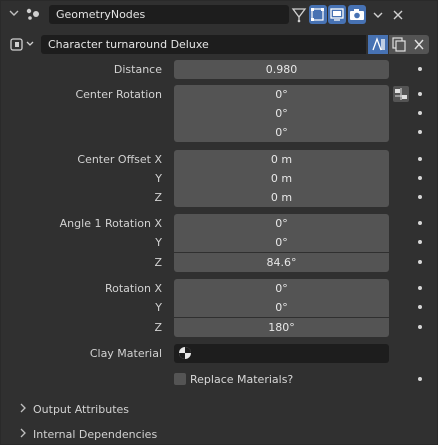  I want to click on angle1-rotation-y-label: Y, so click(158, 242).